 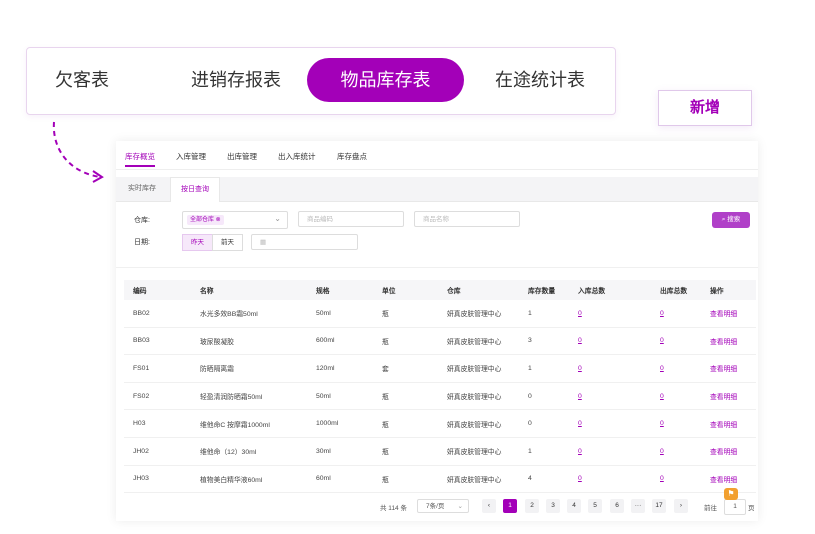 What do you see at coordinates (735, 507) in the screenshot?
I see `goto-page-input: 1` at bounding box center [735, 507].